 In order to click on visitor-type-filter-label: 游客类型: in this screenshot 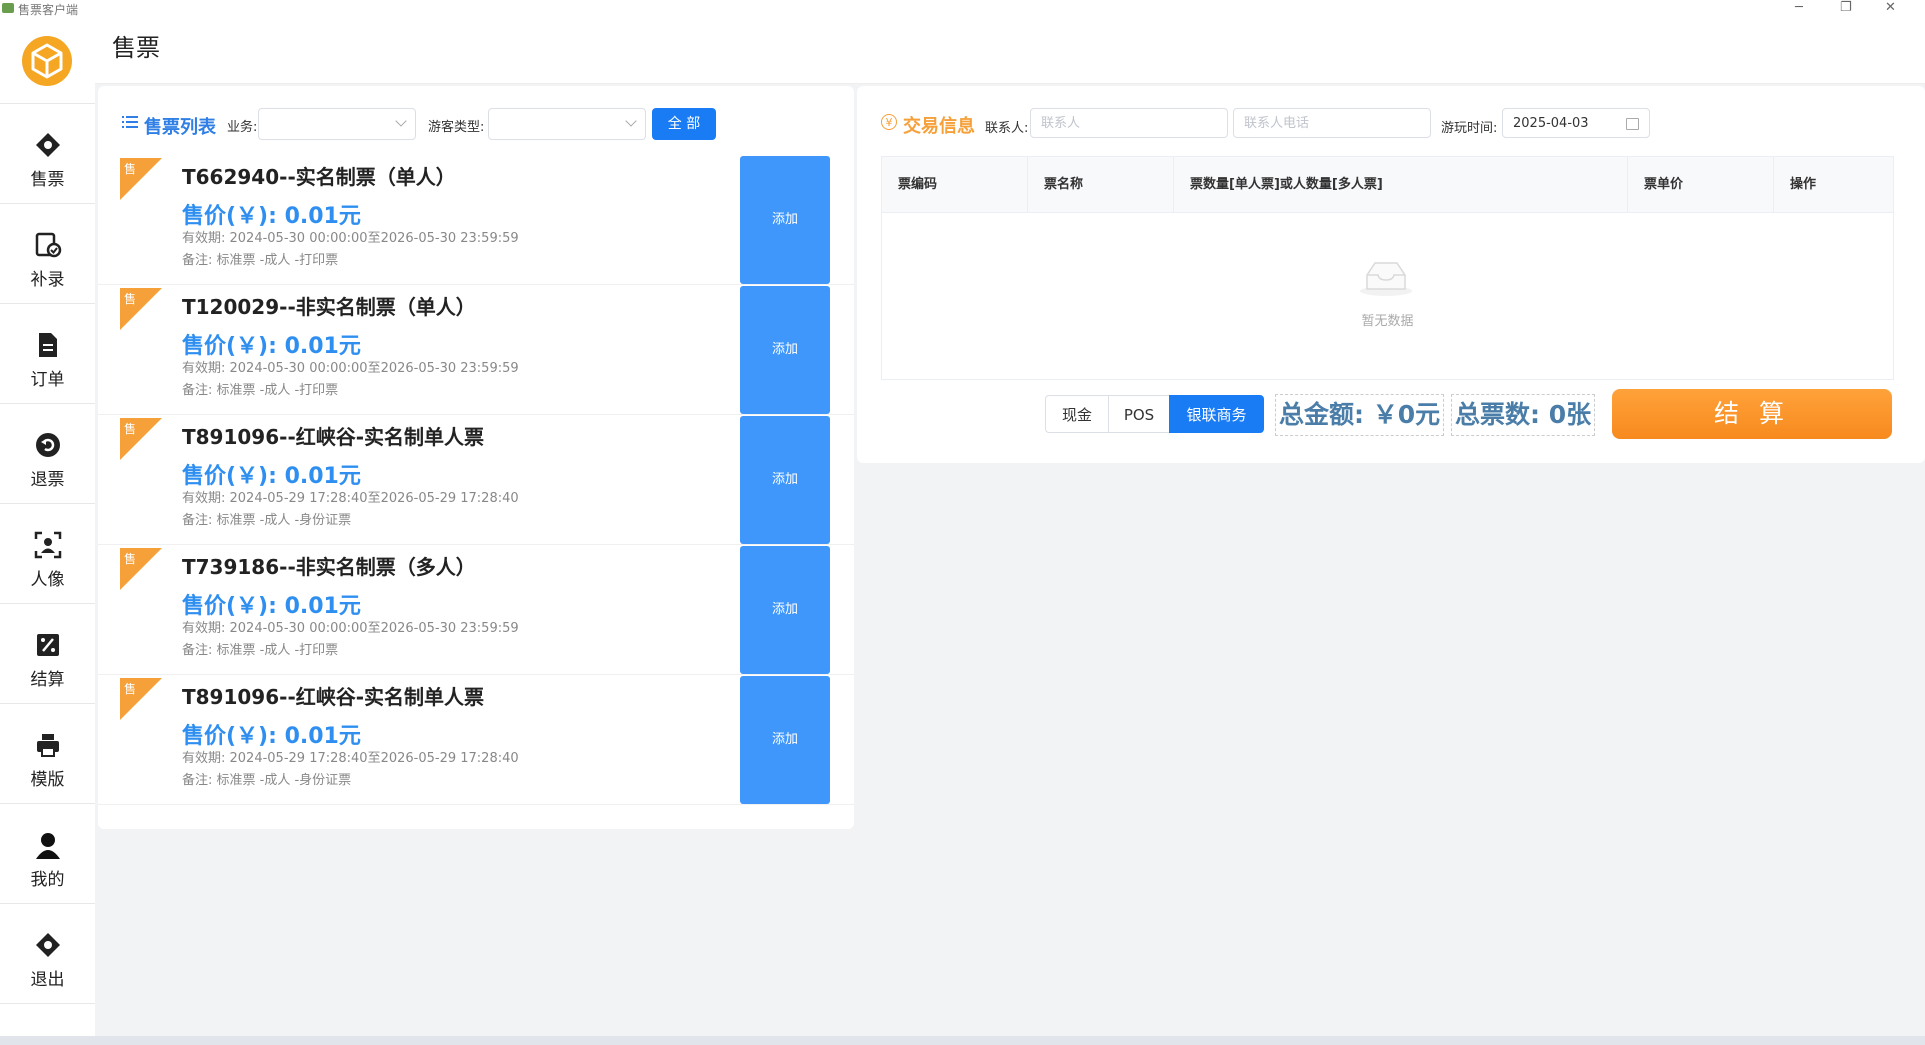, I will do `click(456, 127)`.